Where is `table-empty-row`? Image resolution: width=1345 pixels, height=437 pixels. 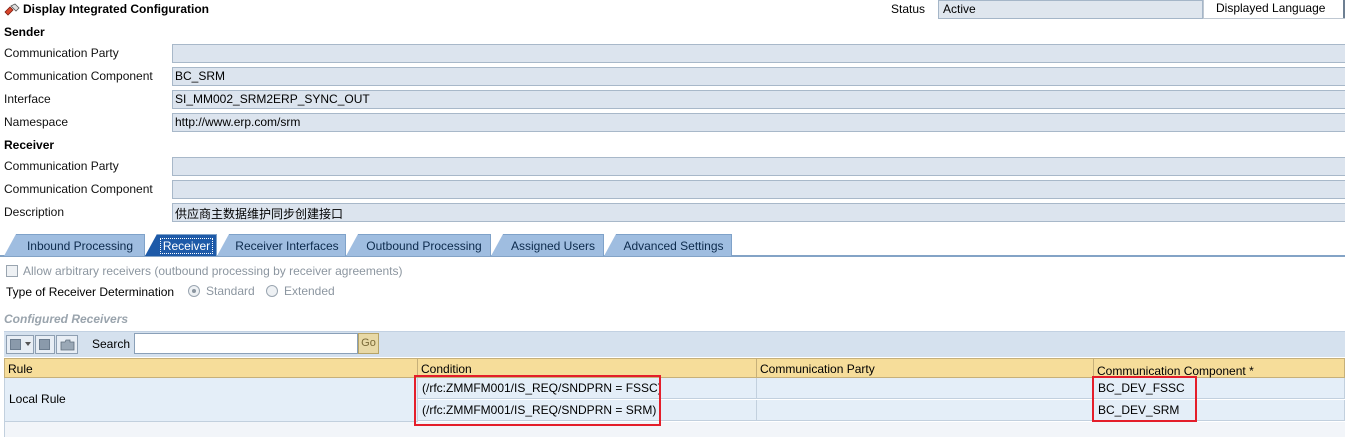 table-empty-row is located at coordinates (674, 429).